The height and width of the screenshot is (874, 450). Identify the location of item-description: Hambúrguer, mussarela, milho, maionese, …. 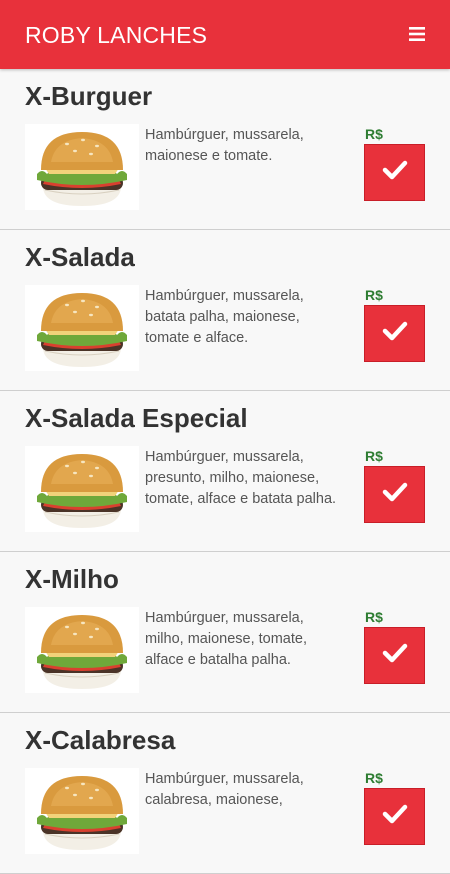
(226, 639).